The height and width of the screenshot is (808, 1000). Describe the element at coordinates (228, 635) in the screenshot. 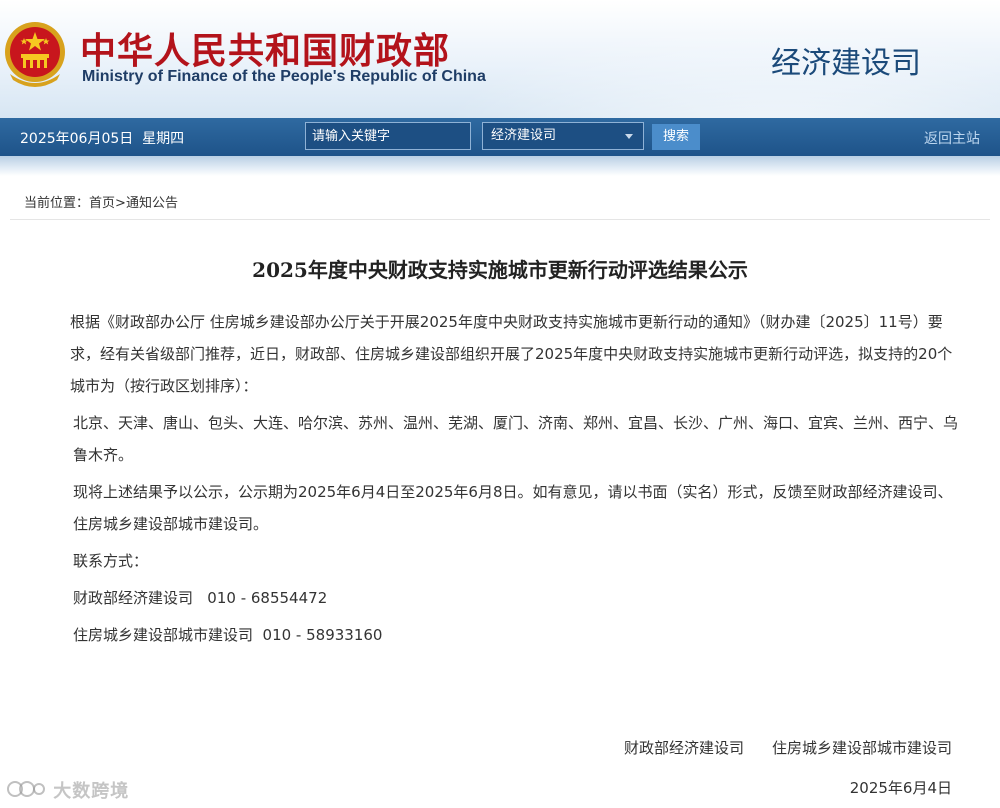

I see `contact-line: 住房城乡建设部城市建设司 010 - 58933160` at that location.